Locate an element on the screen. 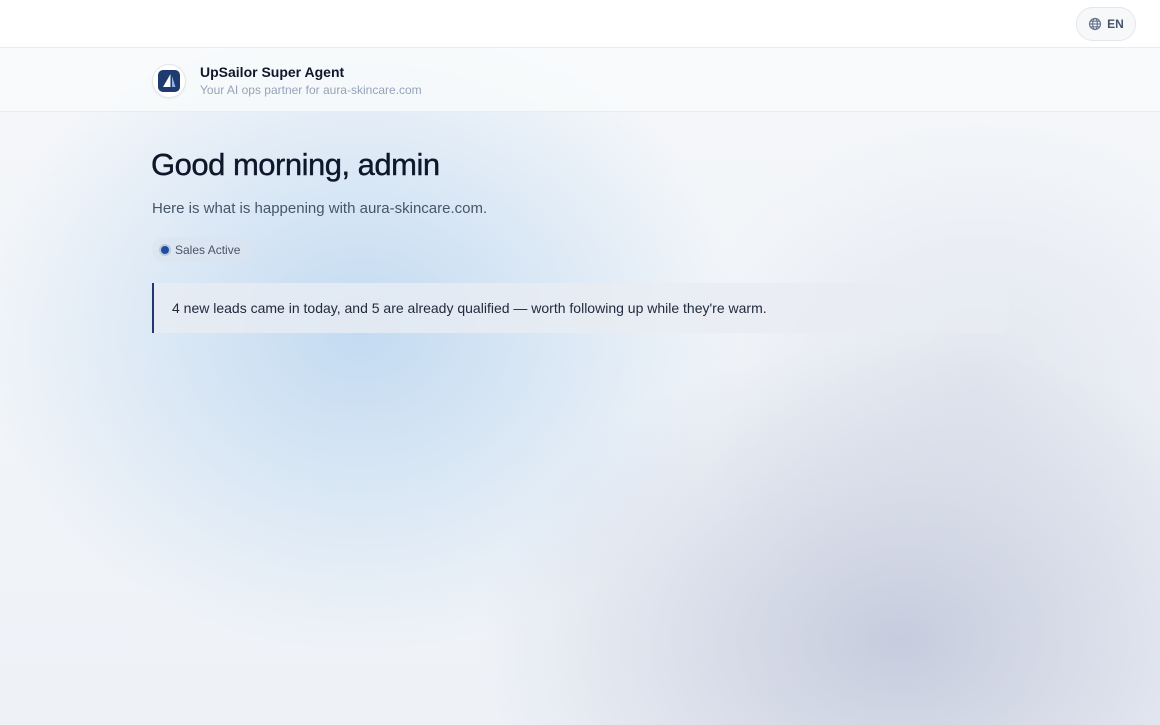 This screenshot has width=1160, height=725. status-badge: Sales Active is located at coordinates (201, 249).